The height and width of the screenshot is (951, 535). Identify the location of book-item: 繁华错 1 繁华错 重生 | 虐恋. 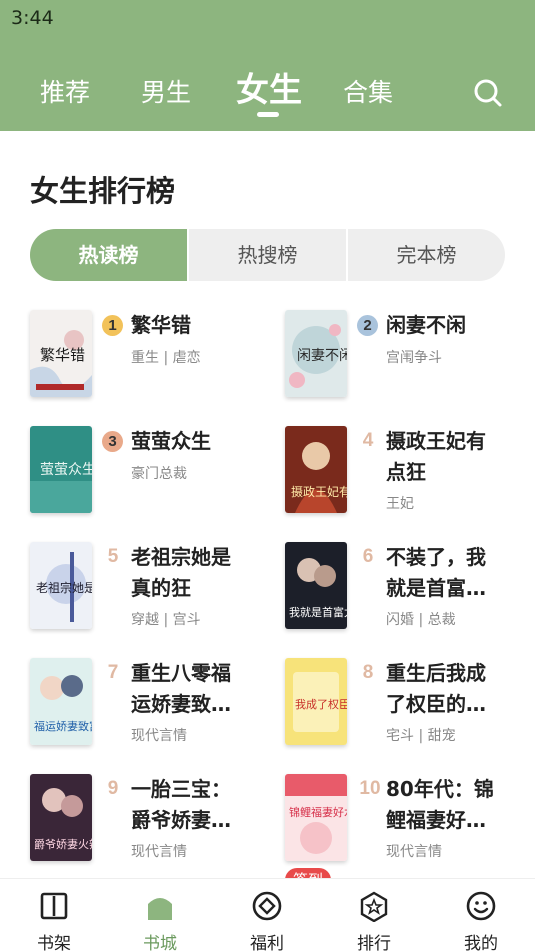
(150, 360).